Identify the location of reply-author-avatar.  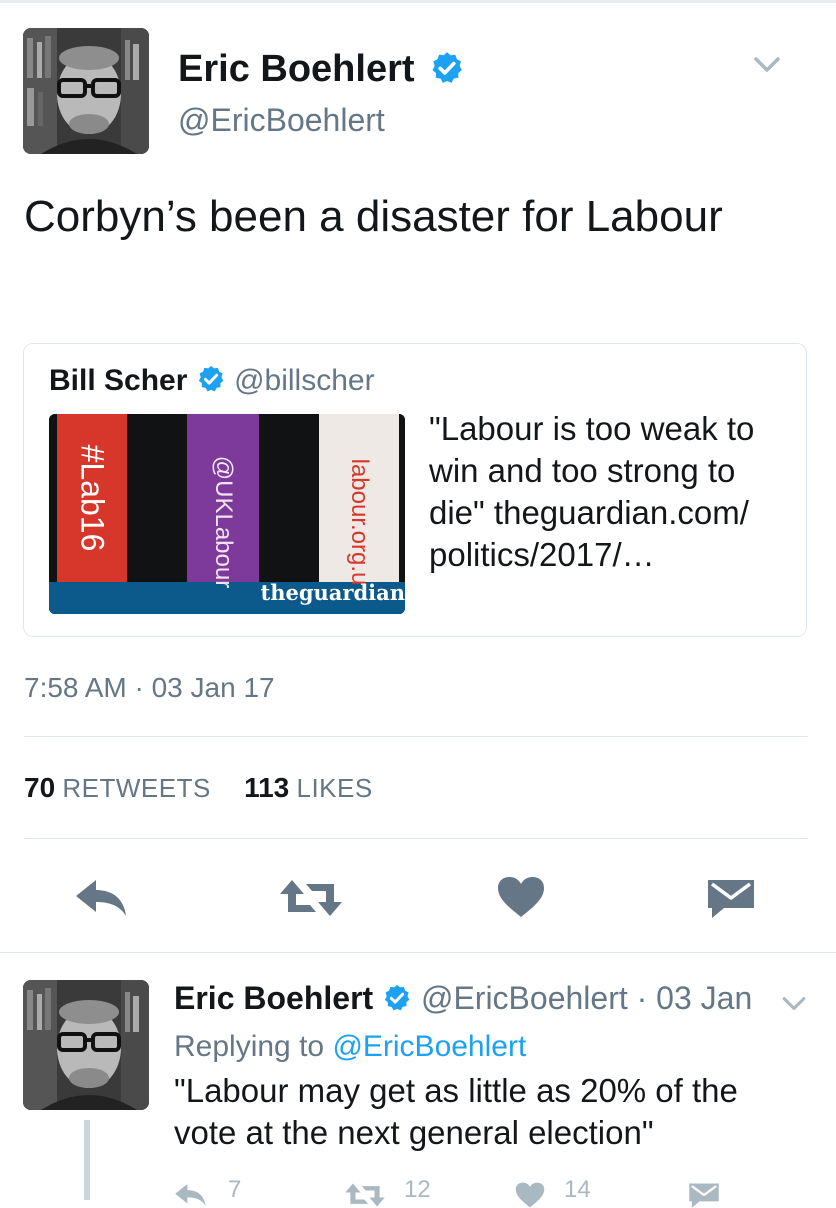
(86, 1045).